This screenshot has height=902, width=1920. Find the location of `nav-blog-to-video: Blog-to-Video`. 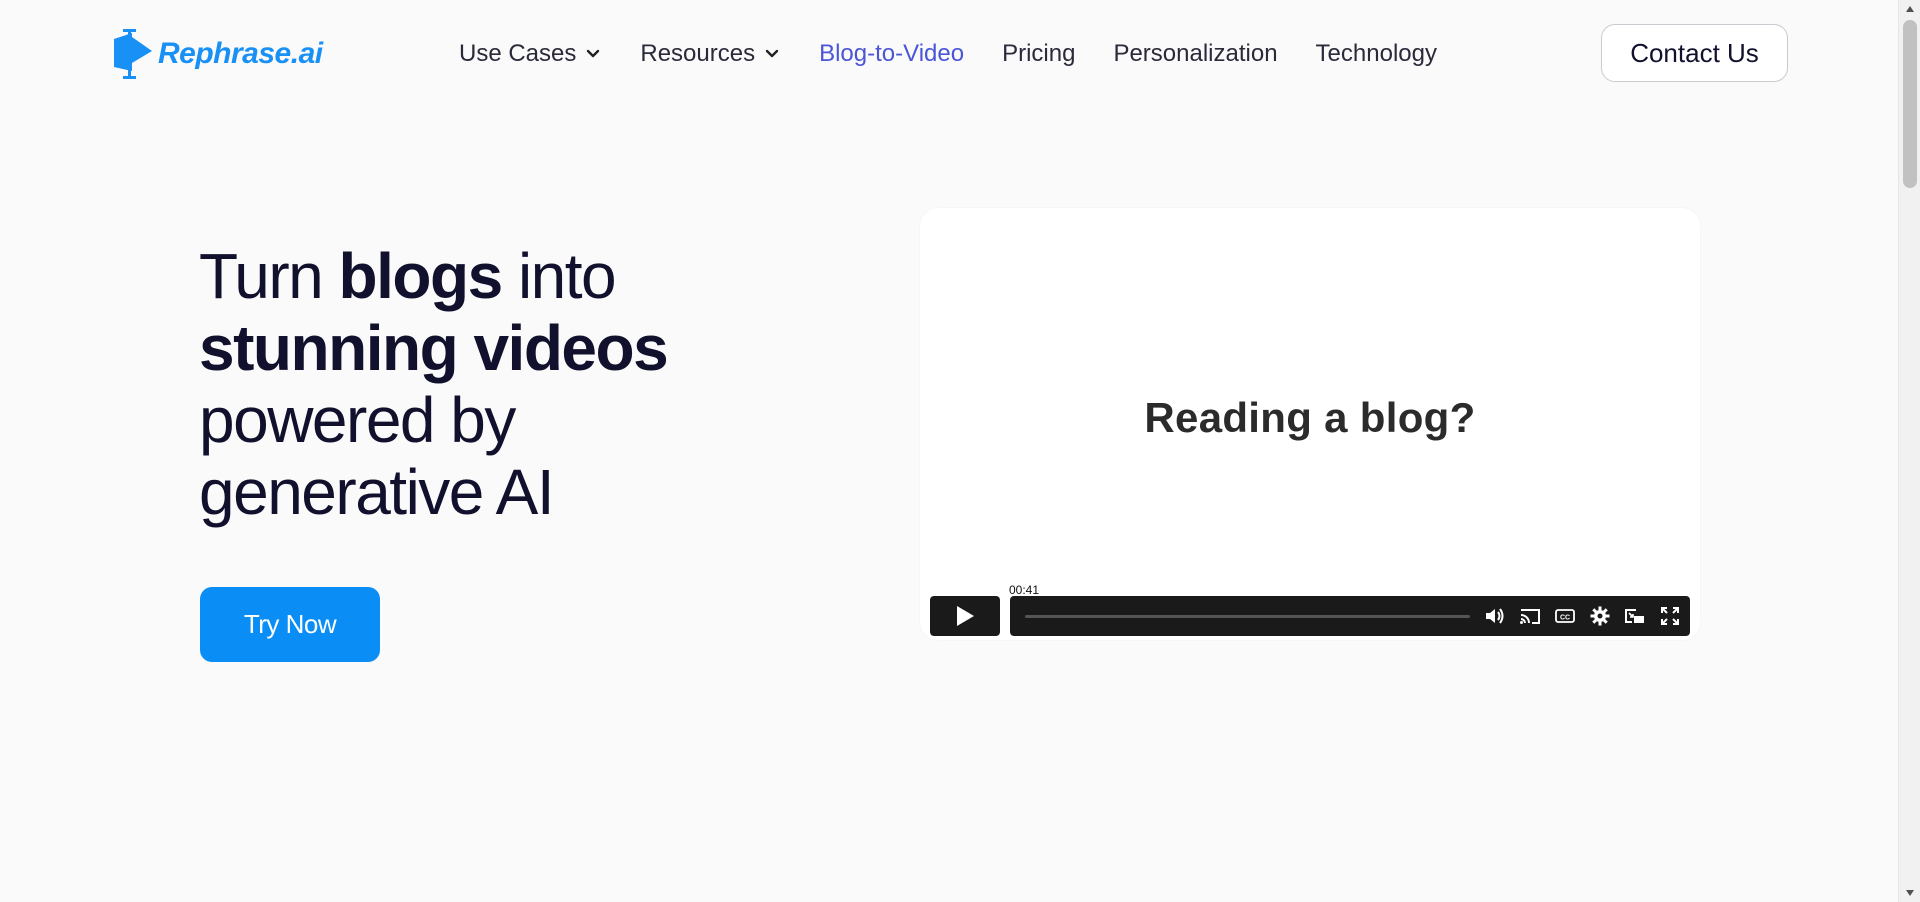

nav-blog-to-video: Blog-to-Video is located at coordinates (891, 54).